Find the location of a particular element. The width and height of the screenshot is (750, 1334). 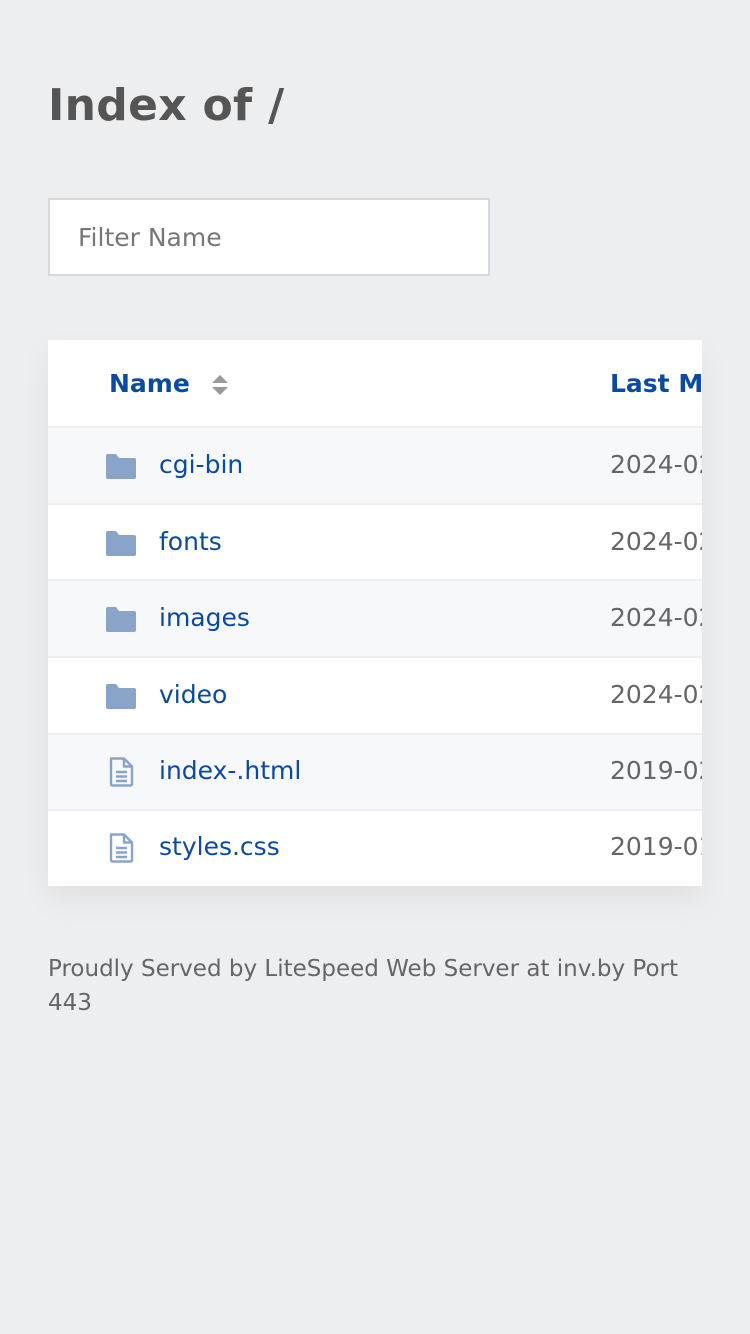

file-link: images is located at coordinates (204, 617).